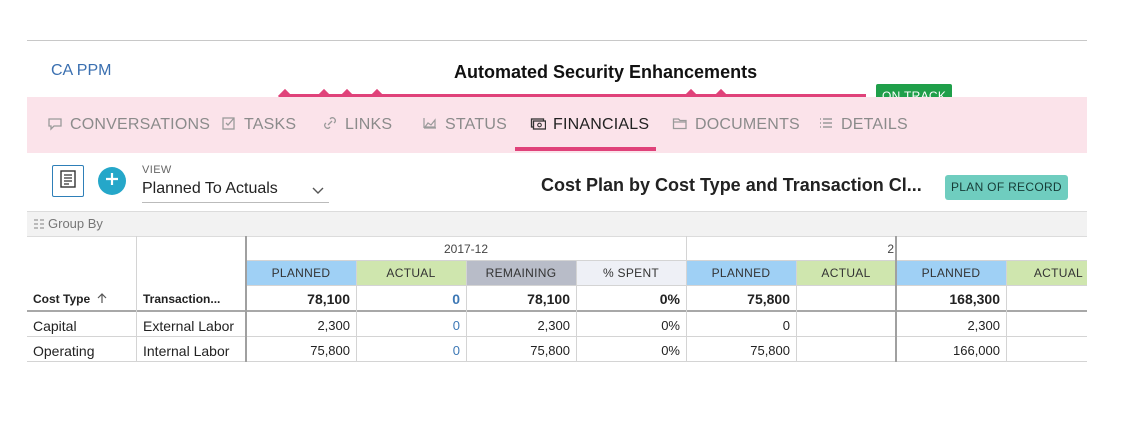 This screenshot has width=1125, height=442. What do you see at coordinates (39, 224) in the screenshot?
I see `group-by-icon` at bounding box center [39, 224].